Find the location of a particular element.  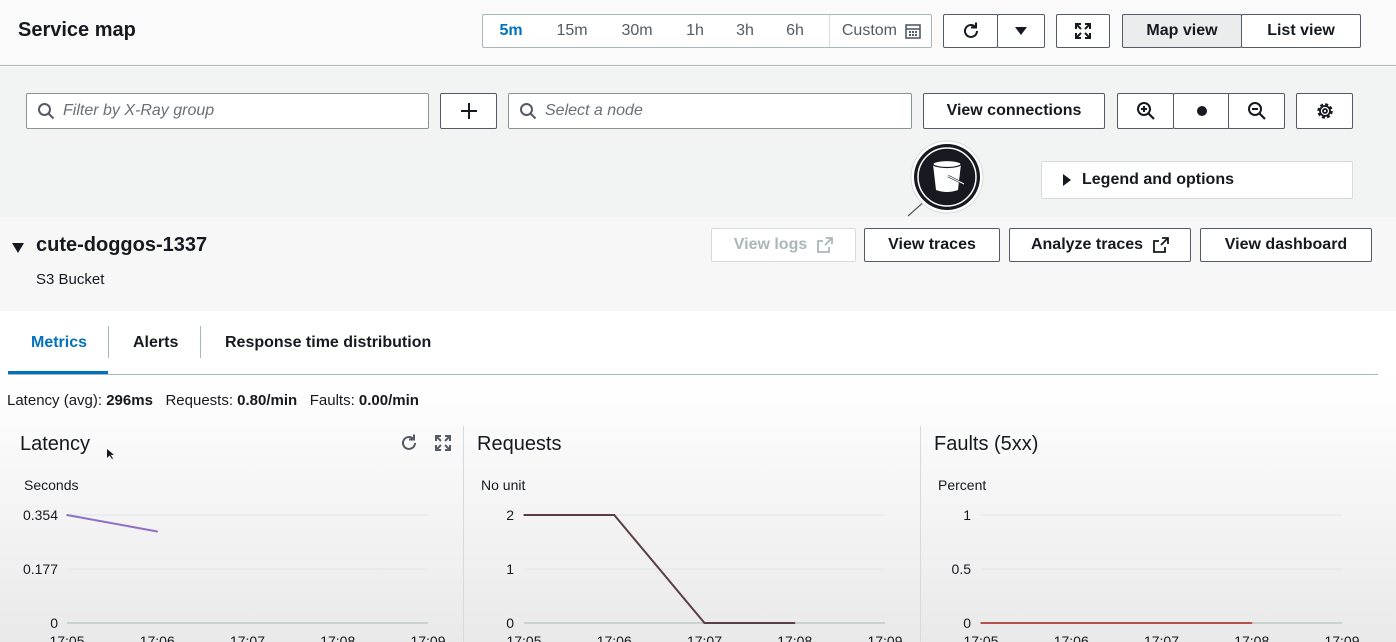

faults-x-tick-label: 17:05 is located at coordinates (980, 637).